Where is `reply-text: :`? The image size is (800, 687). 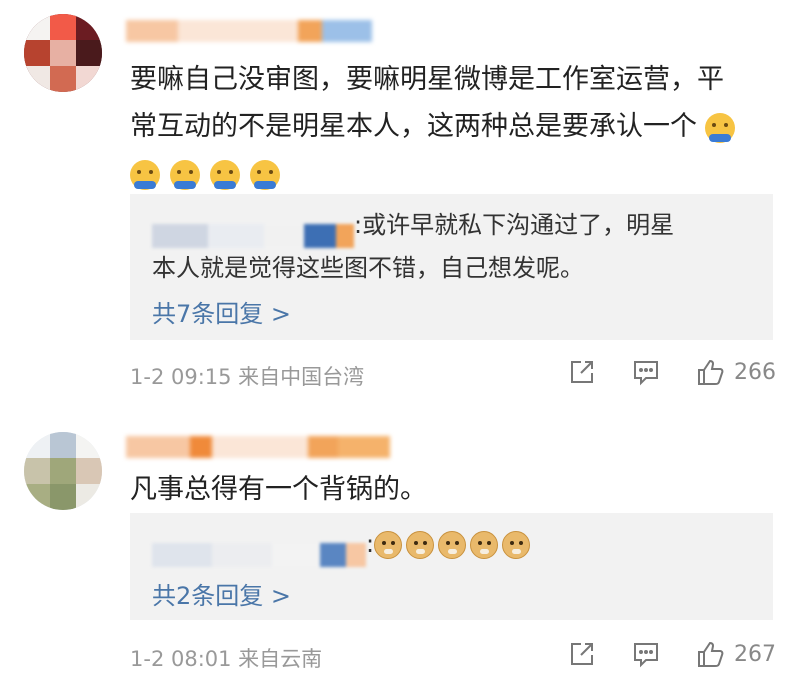
reply-text: : is located at coordinates (457, 545).